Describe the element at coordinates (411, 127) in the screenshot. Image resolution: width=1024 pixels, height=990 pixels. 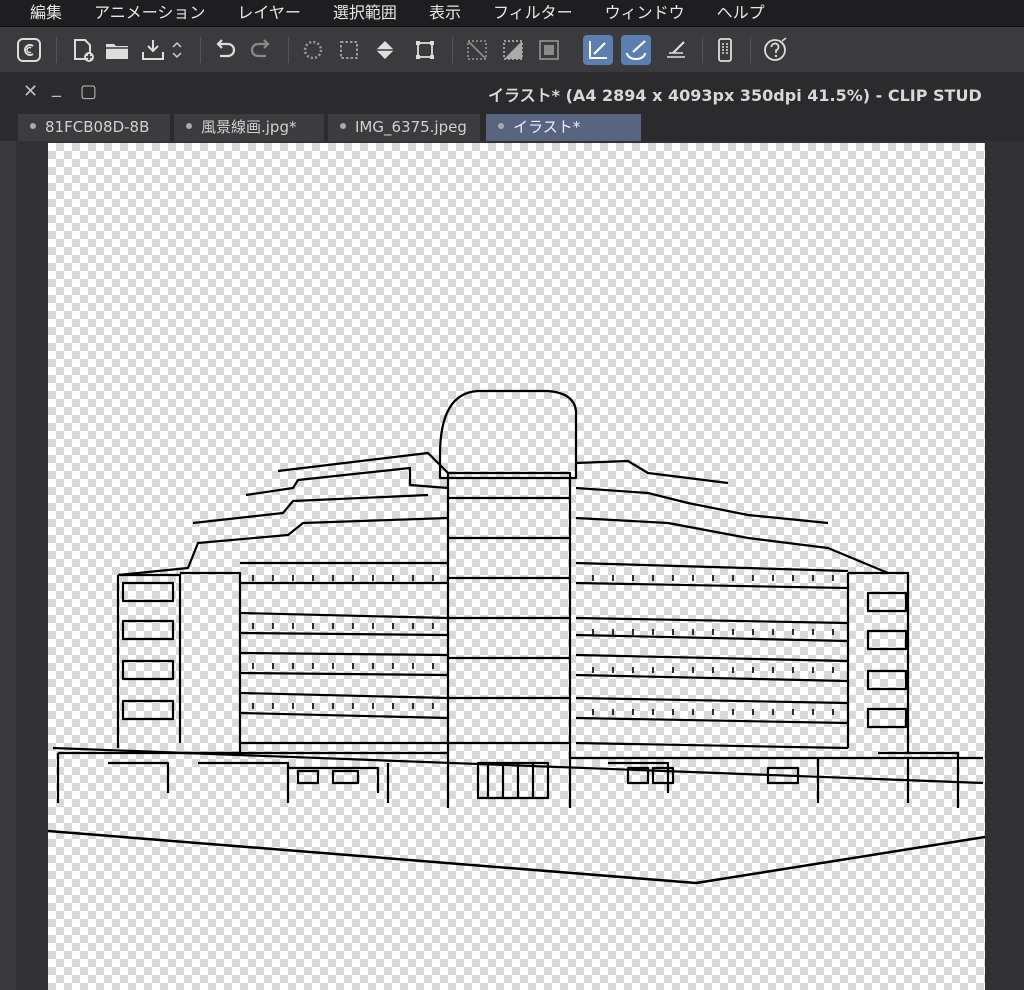
I see `tab-label: IMG_6375.jpeg` at that location.